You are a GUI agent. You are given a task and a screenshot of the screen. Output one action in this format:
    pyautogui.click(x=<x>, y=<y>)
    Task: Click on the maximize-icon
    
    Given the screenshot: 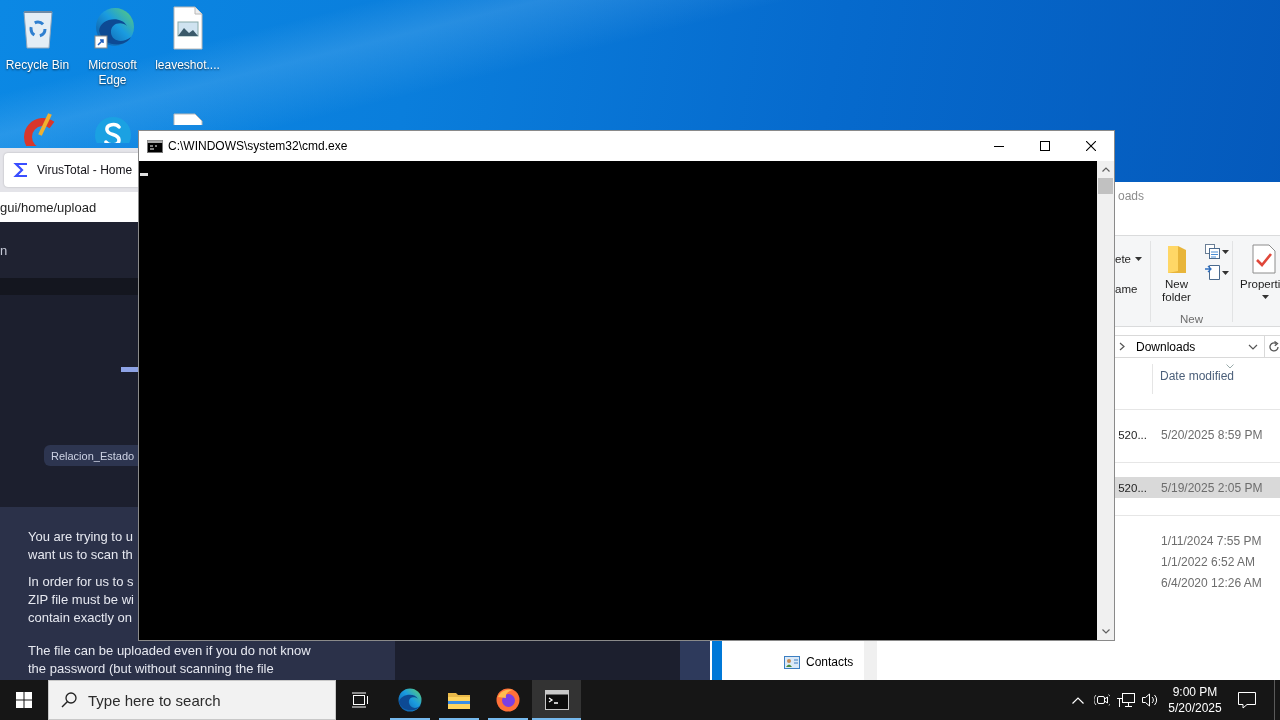 What is the action you would take?
    pyautogui.click(x=1045, y=146)
    